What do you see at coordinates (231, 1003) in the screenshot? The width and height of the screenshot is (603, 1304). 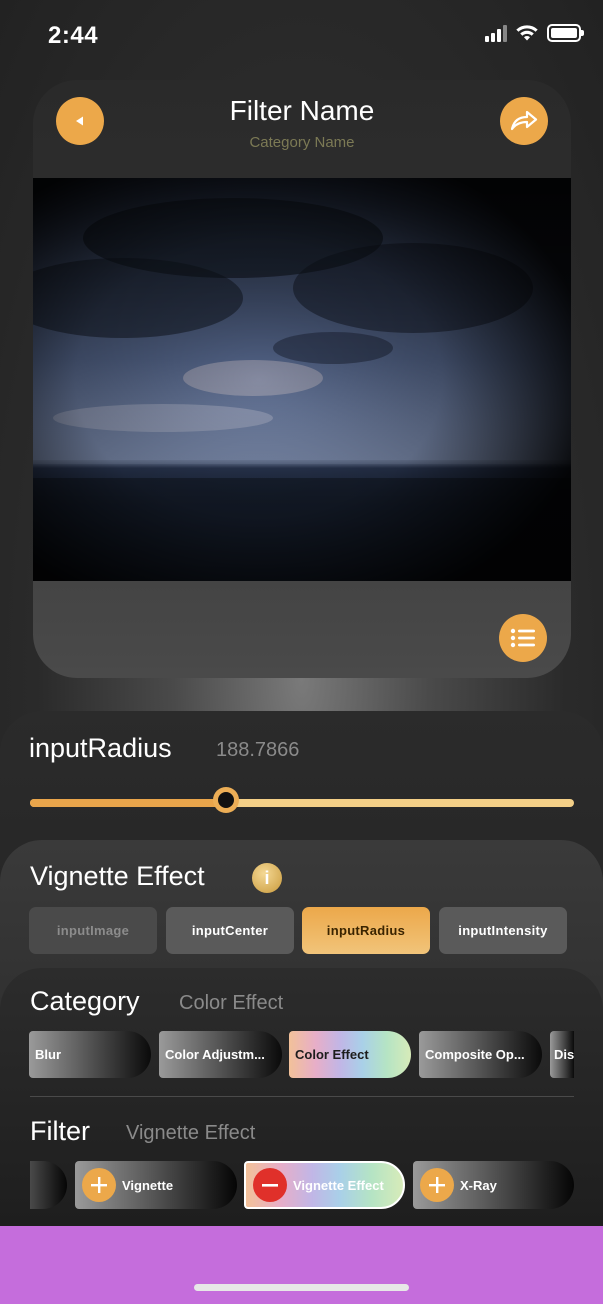 I see `selected-category: Color Effect` at bounding box center [231, 1003].